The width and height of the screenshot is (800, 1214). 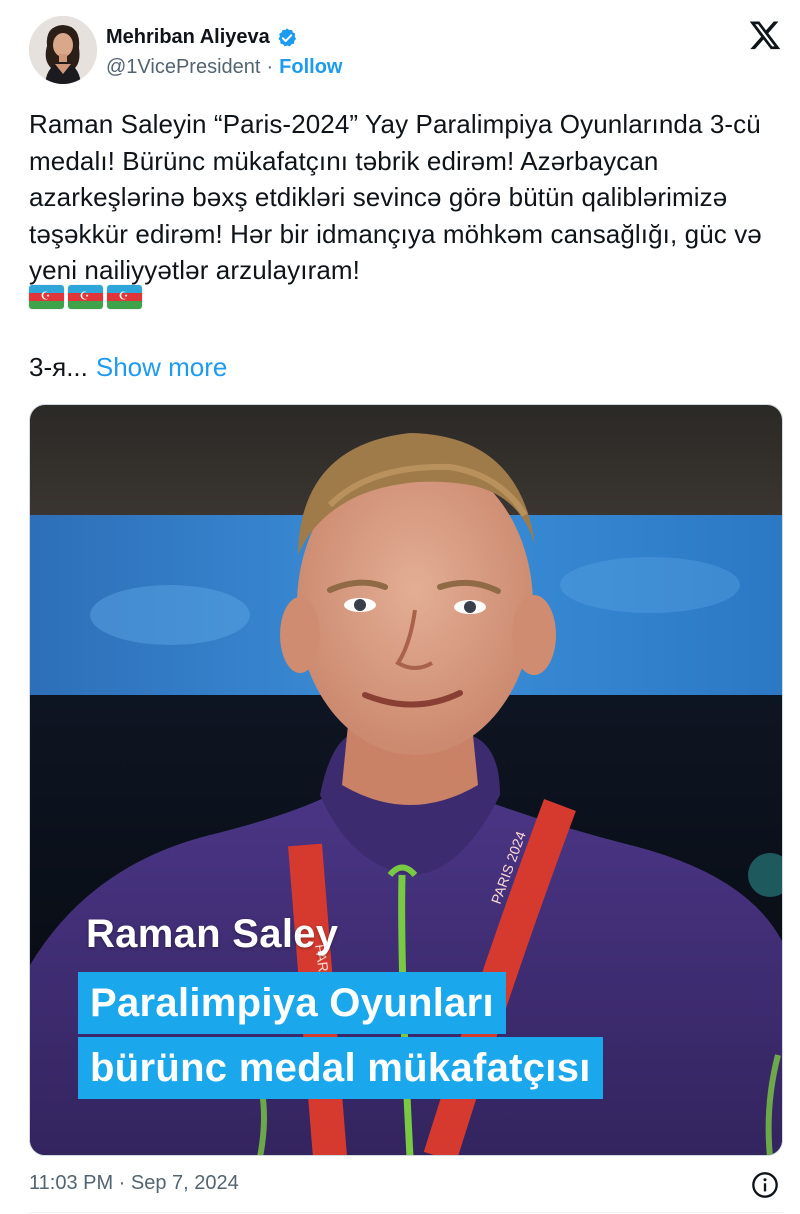 I want to click on follow-button: Follow, so click(x=310, y=67).